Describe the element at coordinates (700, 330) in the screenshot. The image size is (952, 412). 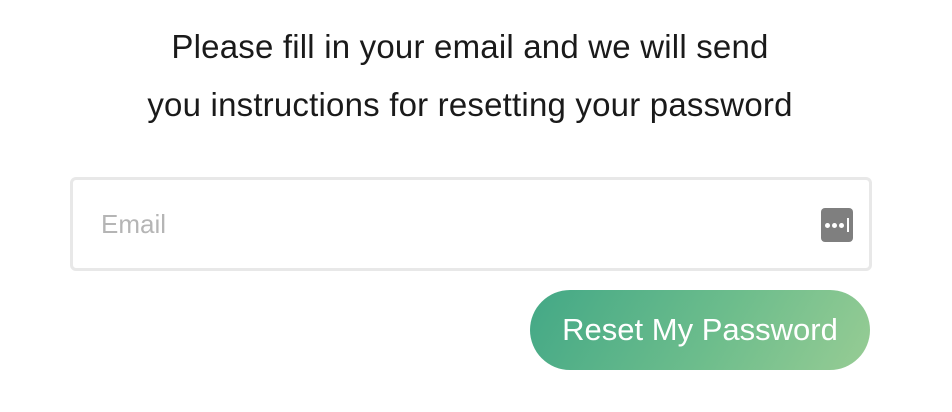
I see `reset-password-button: Reset My Password` at that location.